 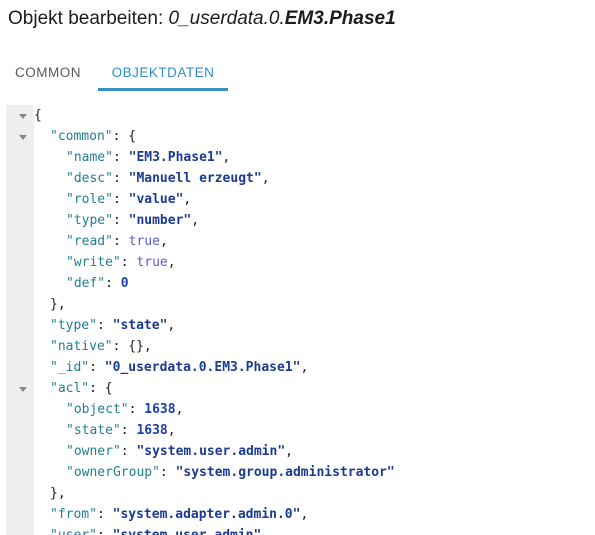 I want to click on json-row: "native": {},, so click(x=297, y=346).